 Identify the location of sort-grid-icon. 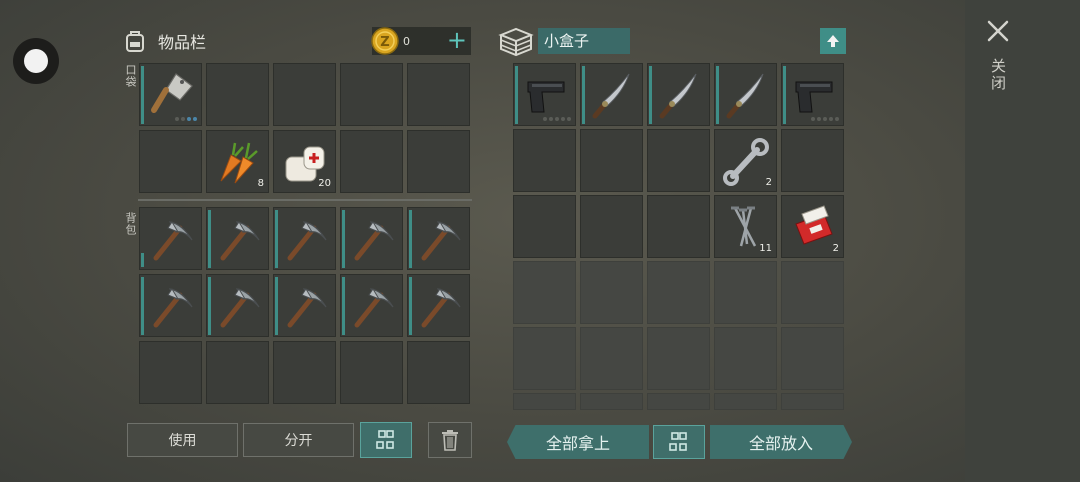
(385, 439).